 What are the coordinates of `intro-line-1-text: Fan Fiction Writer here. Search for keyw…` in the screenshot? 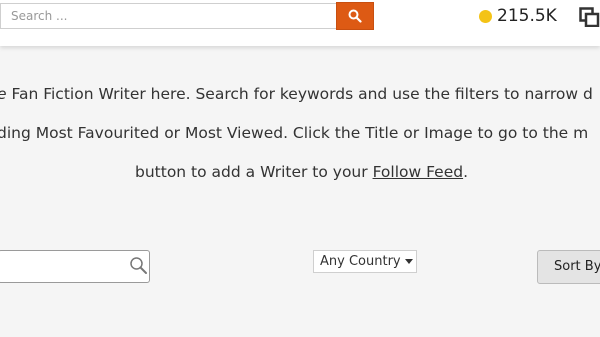 It's located at (299, 94).